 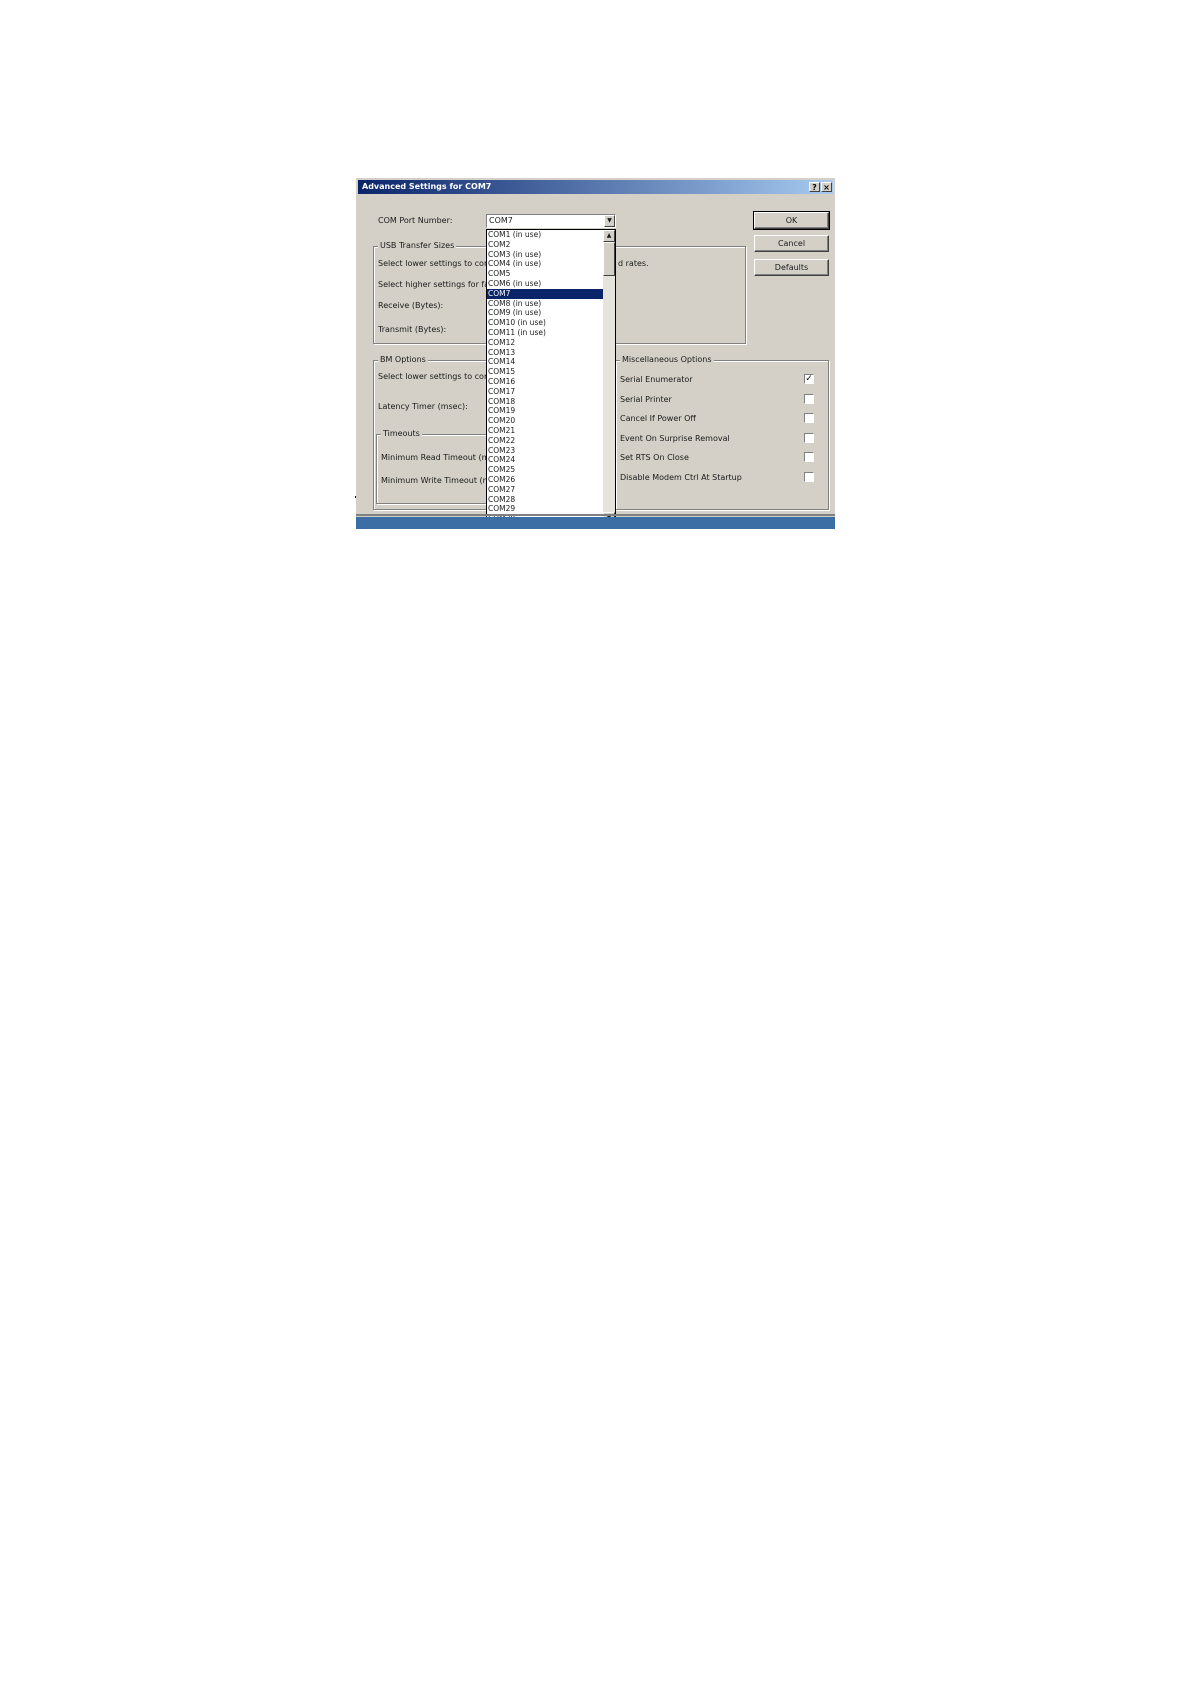 What do you see at coordinates (791, 220) in the screenshot?
I see `ok-button: OK` at bounding box center [791, 220].